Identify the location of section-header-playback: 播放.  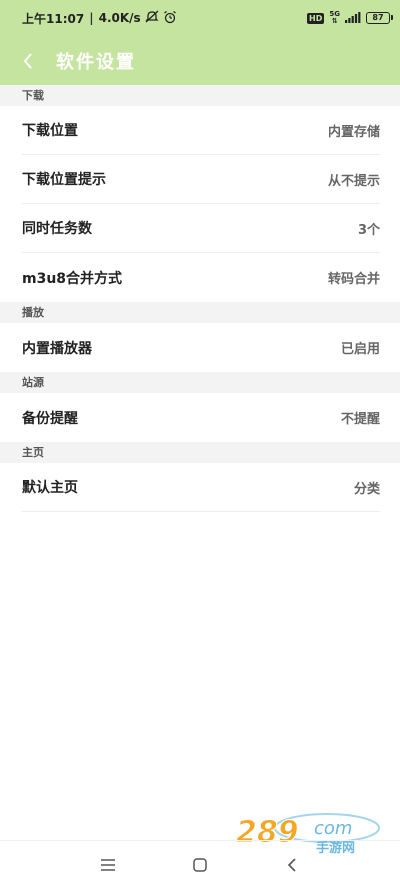
(200, 312).